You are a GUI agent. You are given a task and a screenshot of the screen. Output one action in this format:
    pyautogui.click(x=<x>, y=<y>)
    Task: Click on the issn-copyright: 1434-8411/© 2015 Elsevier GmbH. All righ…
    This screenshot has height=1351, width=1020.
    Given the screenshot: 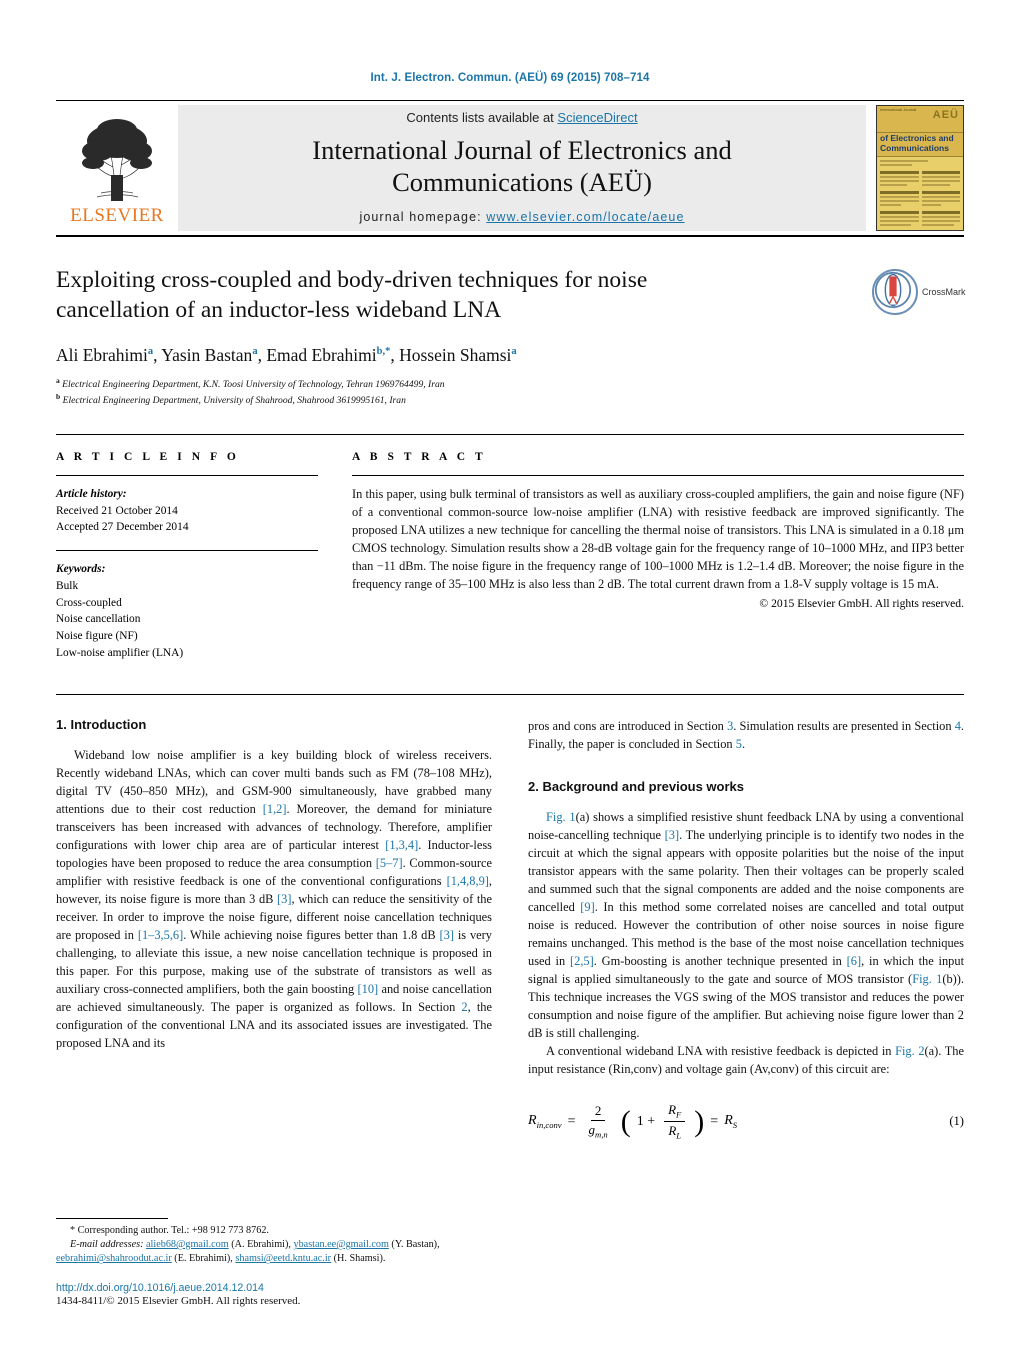 What is the action you would take?
    pyautogui.click(x=178, y=1300)
    